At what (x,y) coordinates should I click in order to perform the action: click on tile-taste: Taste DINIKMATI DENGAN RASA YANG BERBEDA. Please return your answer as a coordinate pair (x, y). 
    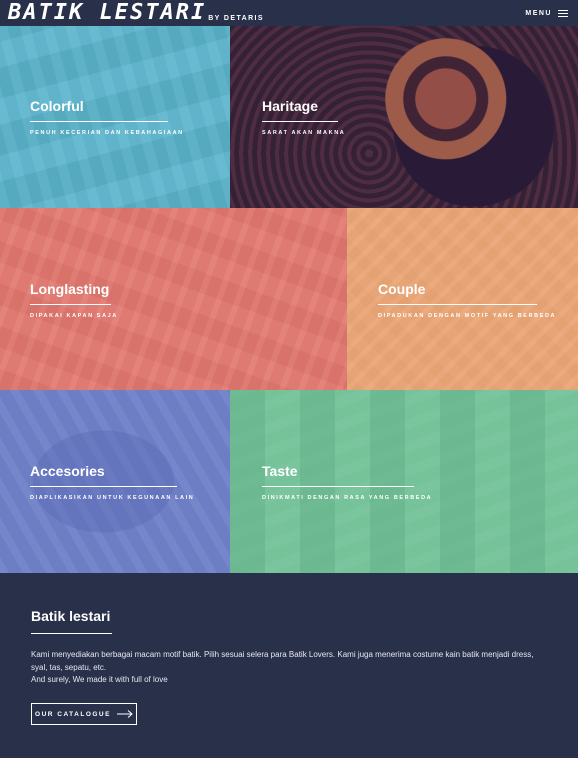
    Looking at the image, I should click on (404, 481).